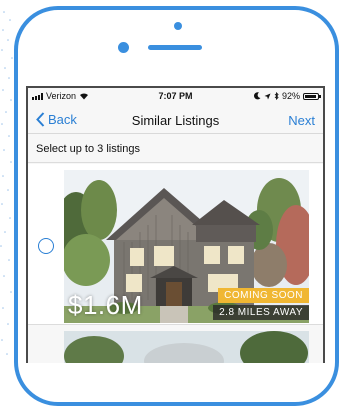 This screenshot has width=342, height=406. What do you see at coordinates (267, 96) in the screenshot?
I see `location-arrow-icon` at bounding box center [267, 96].